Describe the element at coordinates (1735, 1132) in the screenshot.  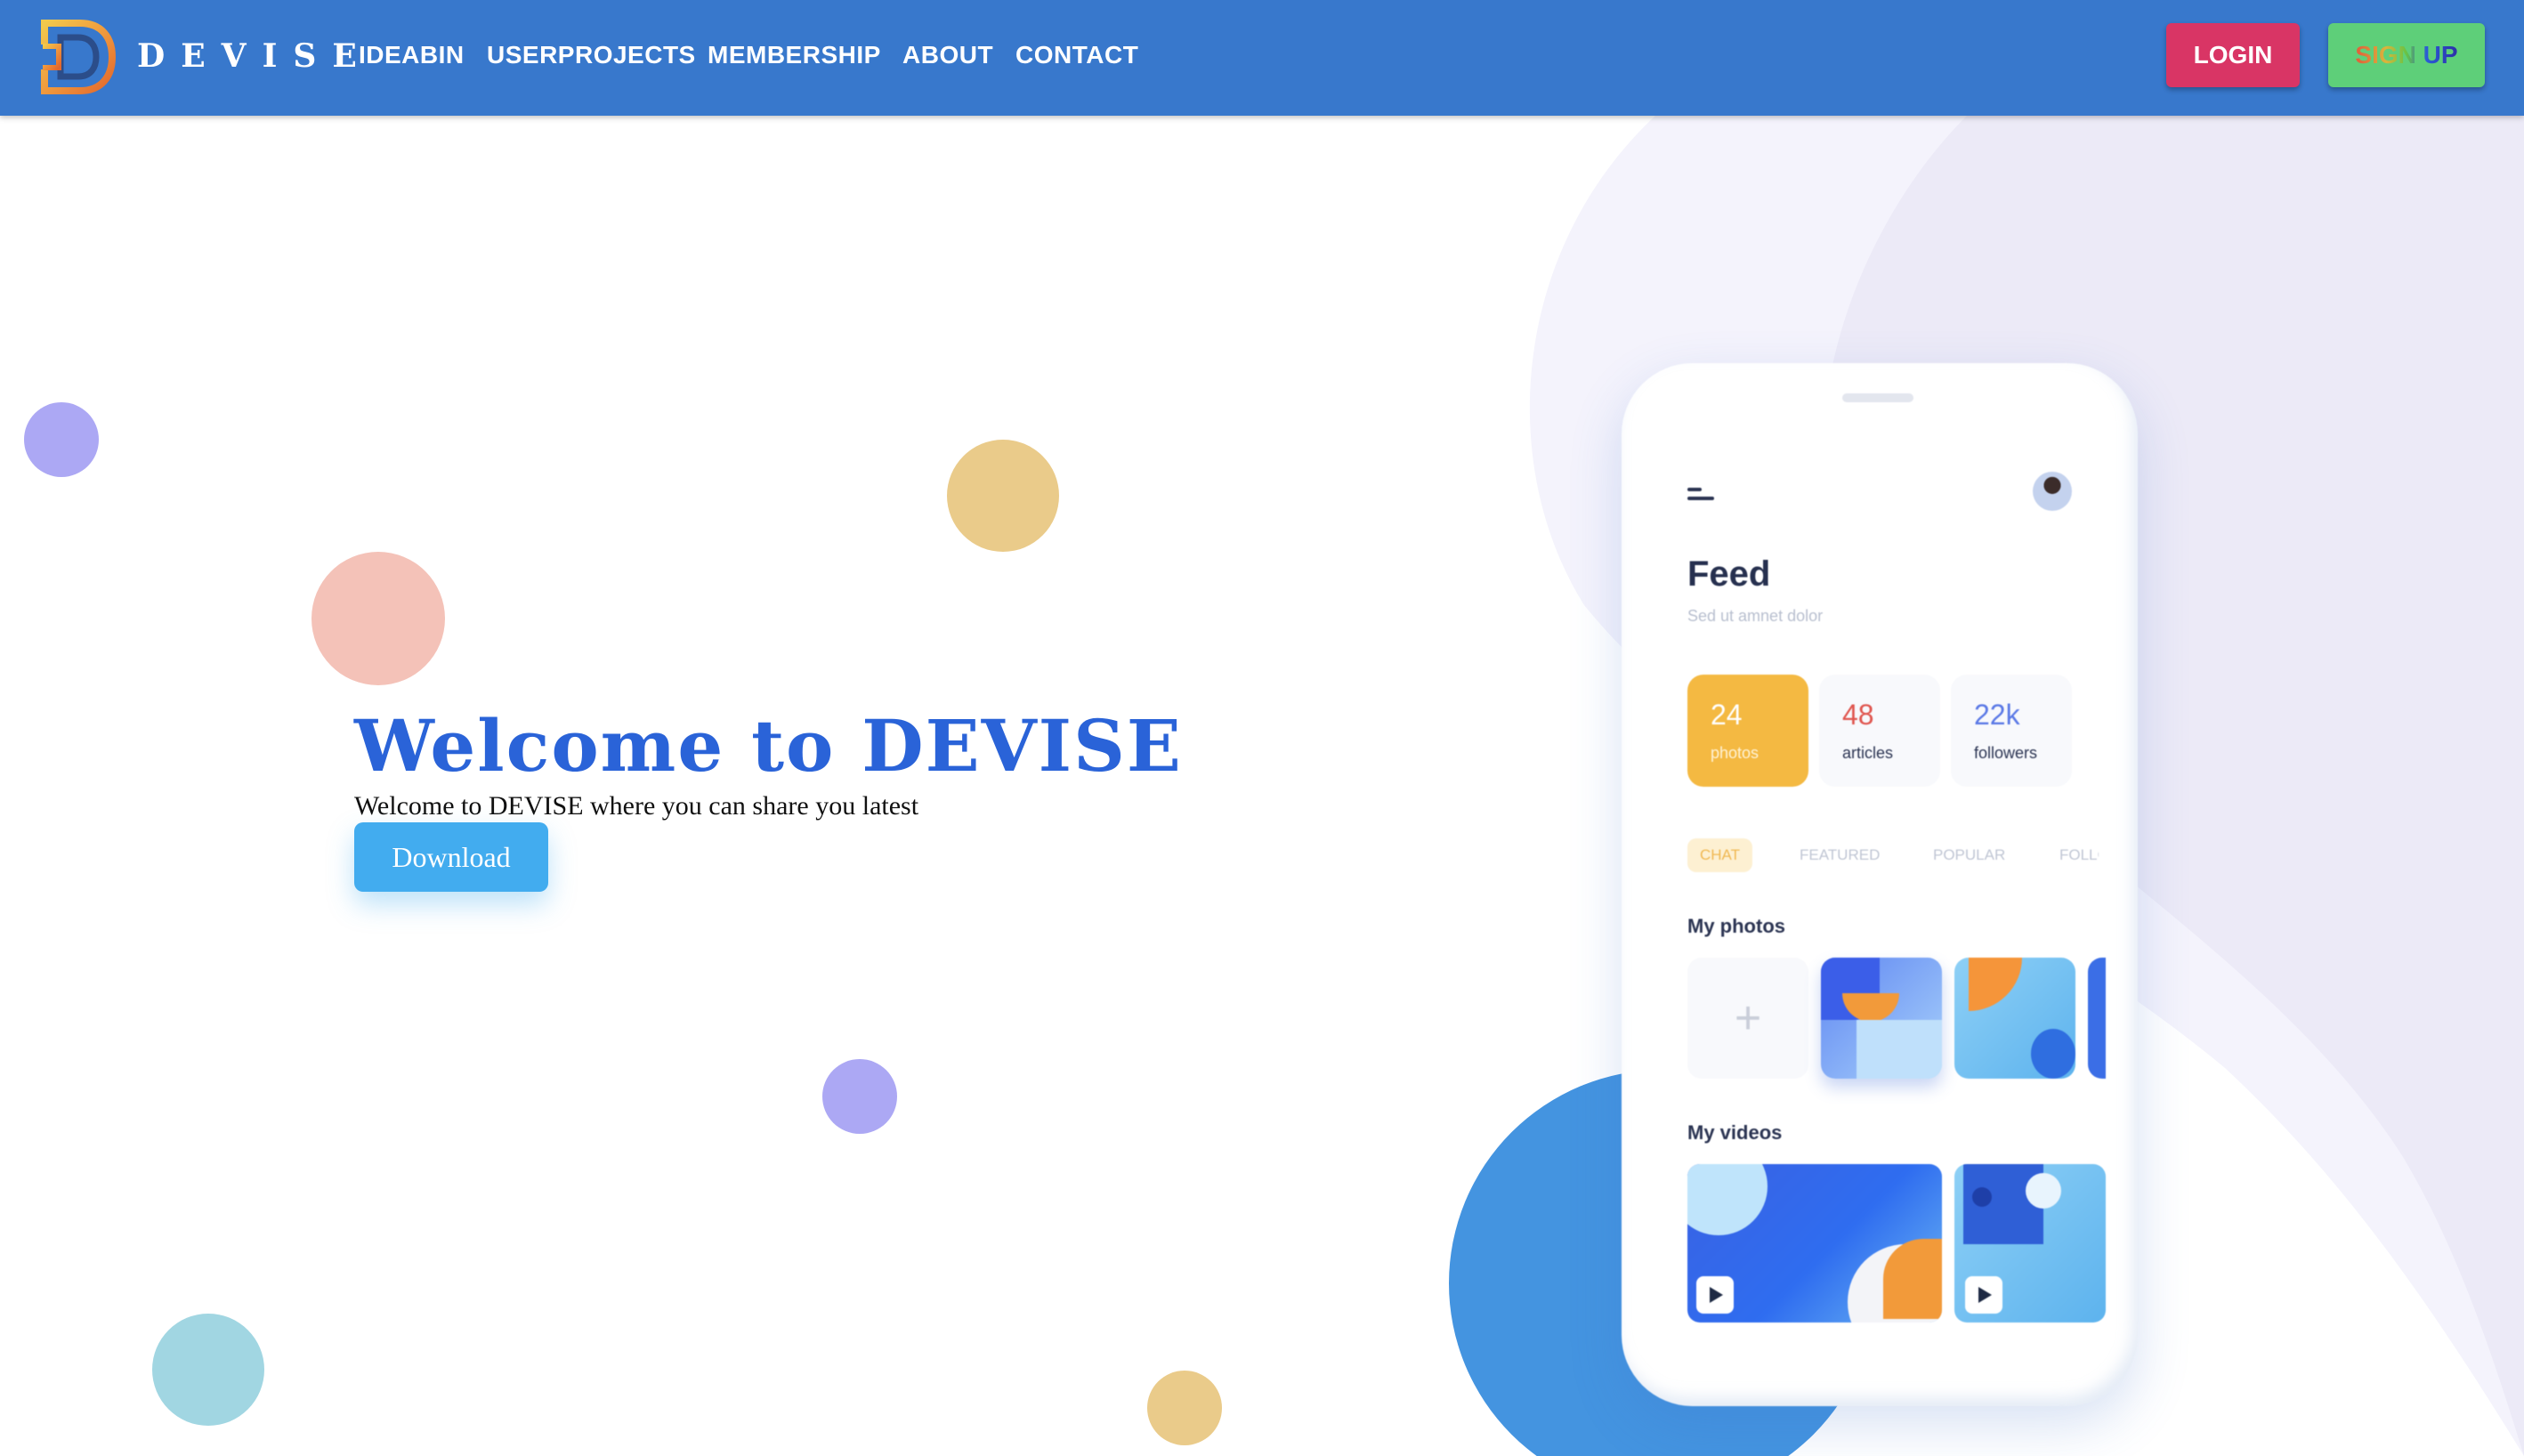
I see `videos-section-title: My videos` at that location.